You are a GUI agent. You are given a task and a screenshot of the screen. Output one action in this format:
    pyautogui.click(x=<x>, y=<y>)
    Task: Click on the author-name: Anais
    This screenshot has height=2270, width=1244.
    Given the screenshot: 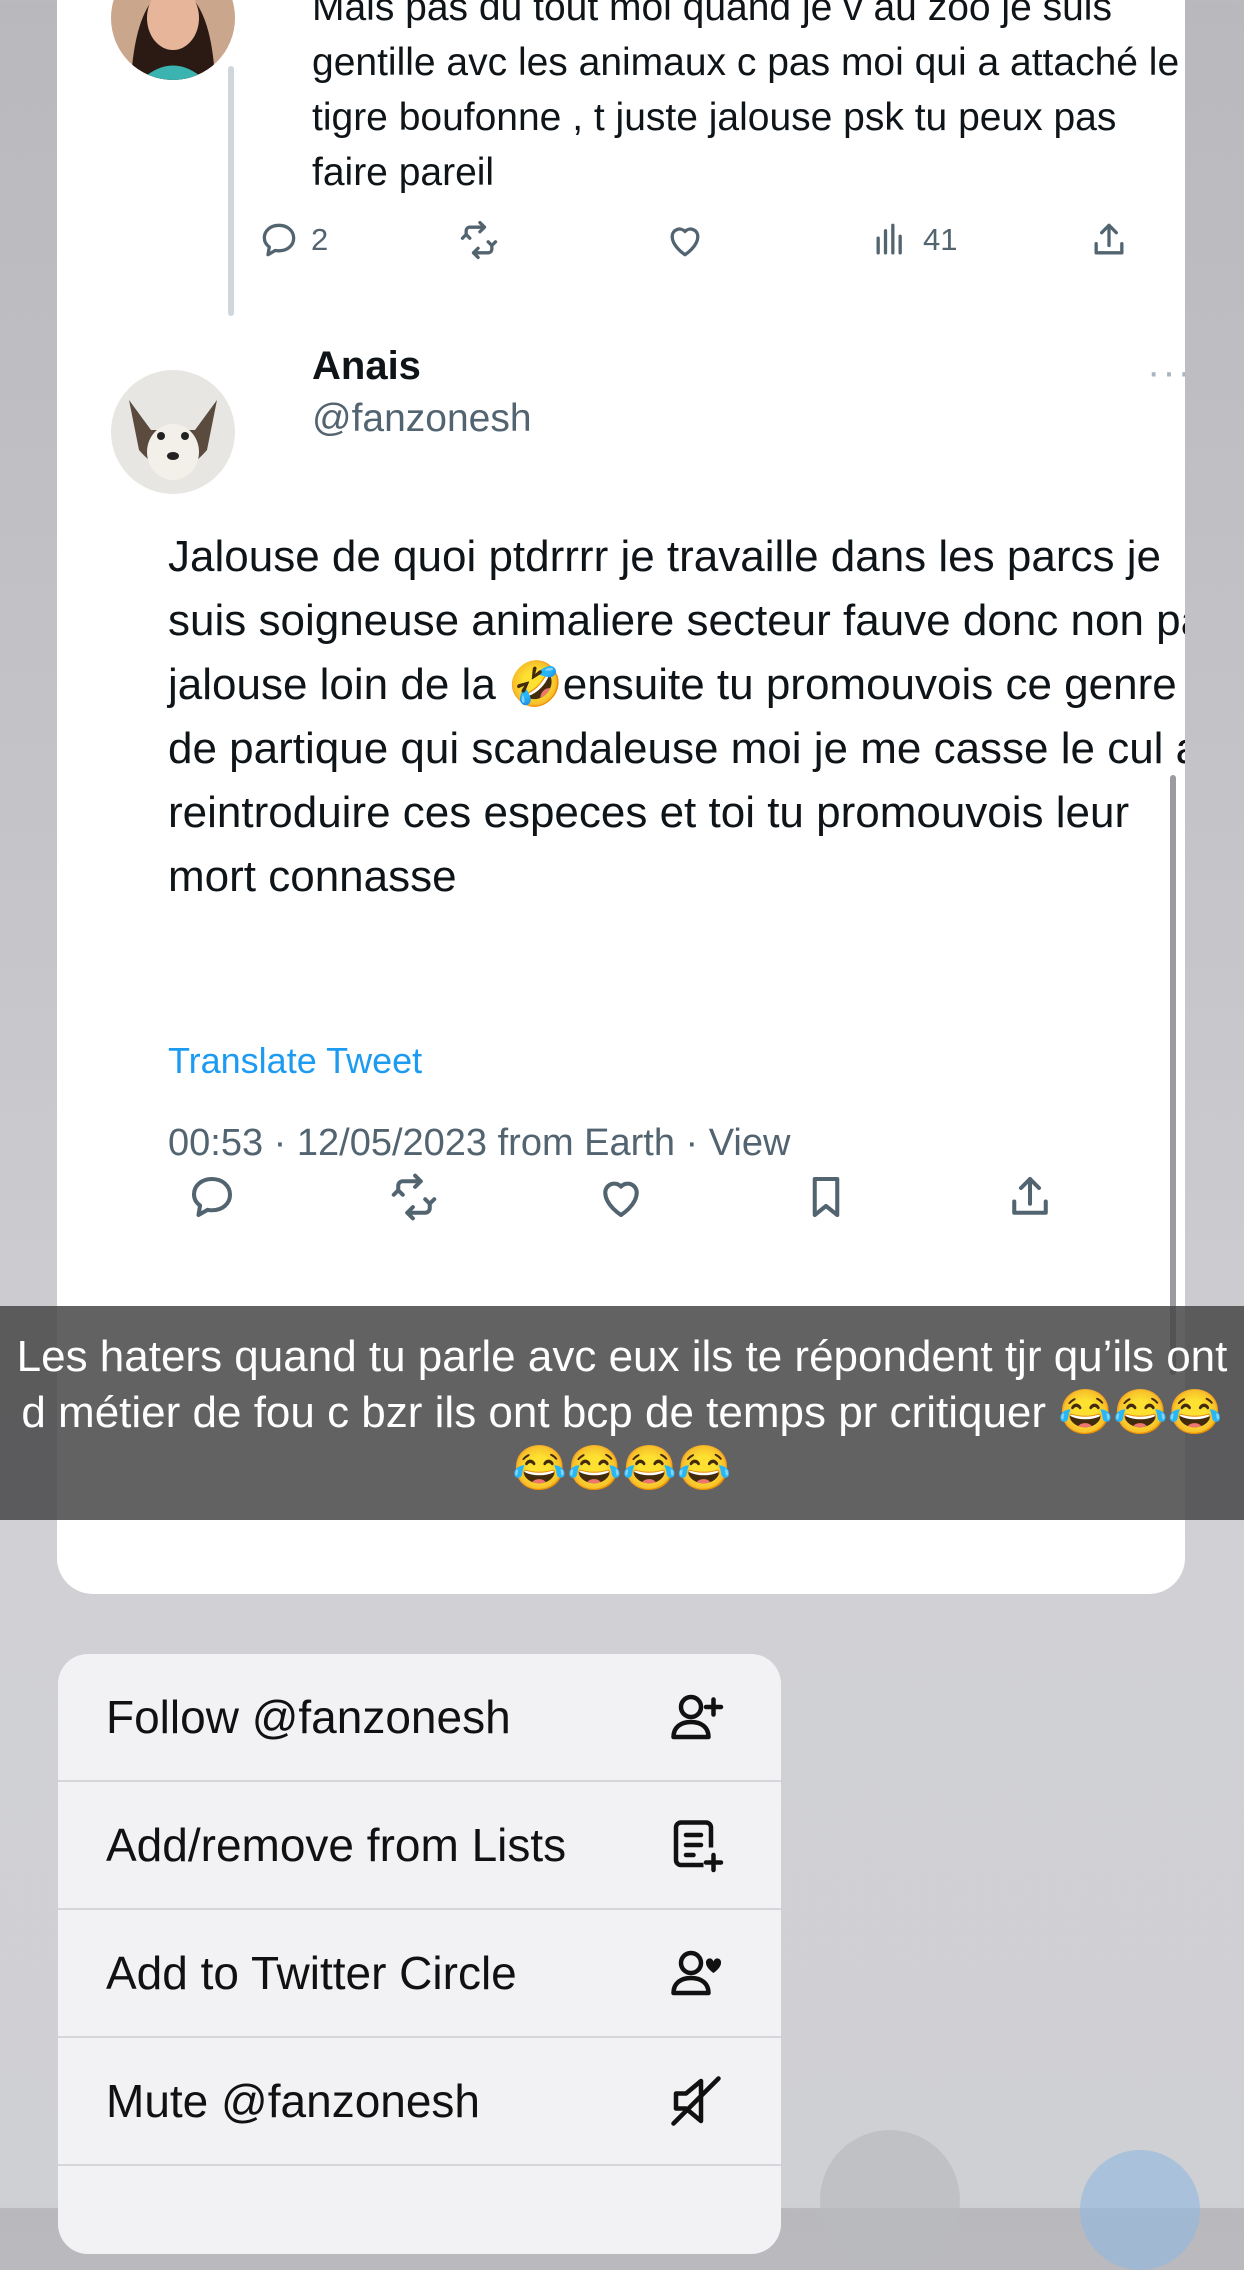 What is the action you would take?
    pyautogui.click(x=366, y=366)
    